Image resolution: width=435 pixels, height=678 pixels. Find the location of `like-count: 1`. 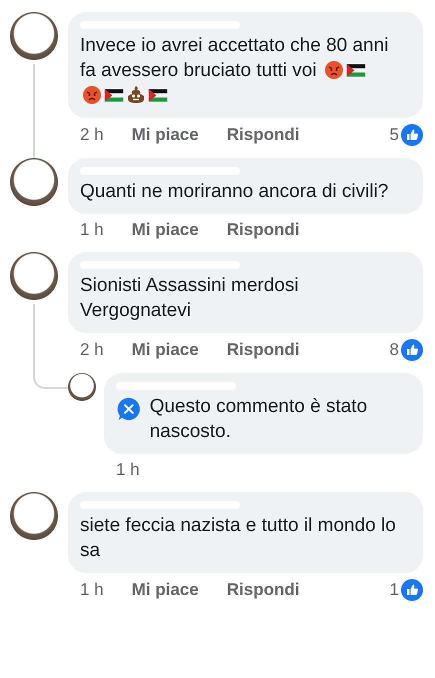

like-count: 1 is located at coordinates (394, 590).